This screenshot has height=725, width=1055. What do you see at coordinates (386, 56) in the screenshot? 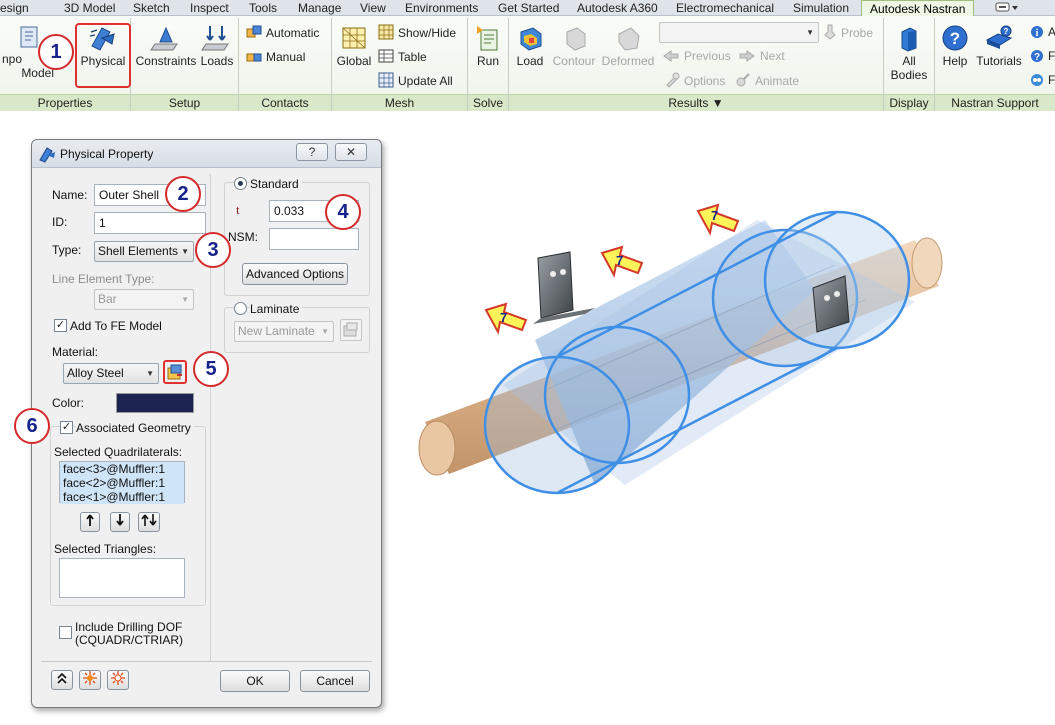
I see `table-icon` at bounding box center [386, 56].